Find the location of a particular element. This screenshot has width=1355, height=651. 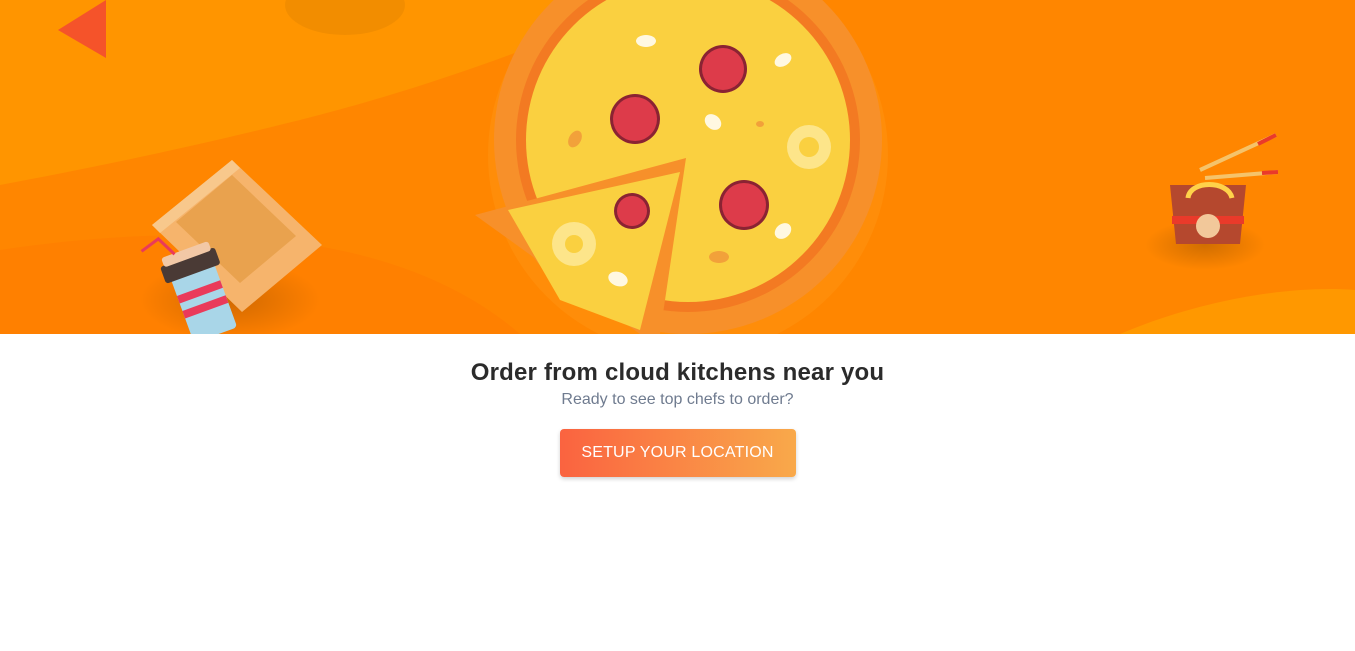

setup-location-button: SETUP YOUR LOCATION is located at coordinates (677, 453).